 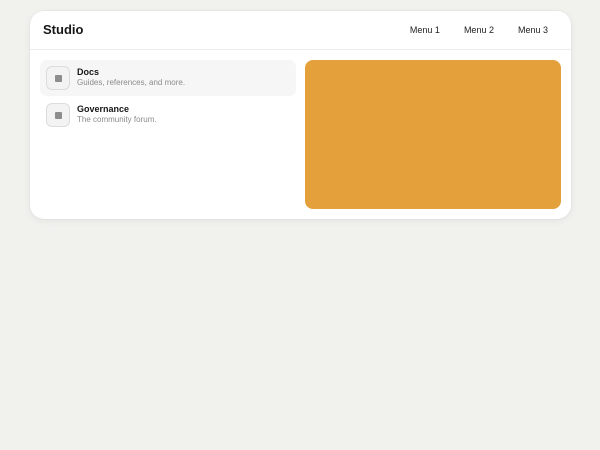 I want to click on top-nav: Menu 1 Menu 2 Menu 3, so click(x=479, y=30).